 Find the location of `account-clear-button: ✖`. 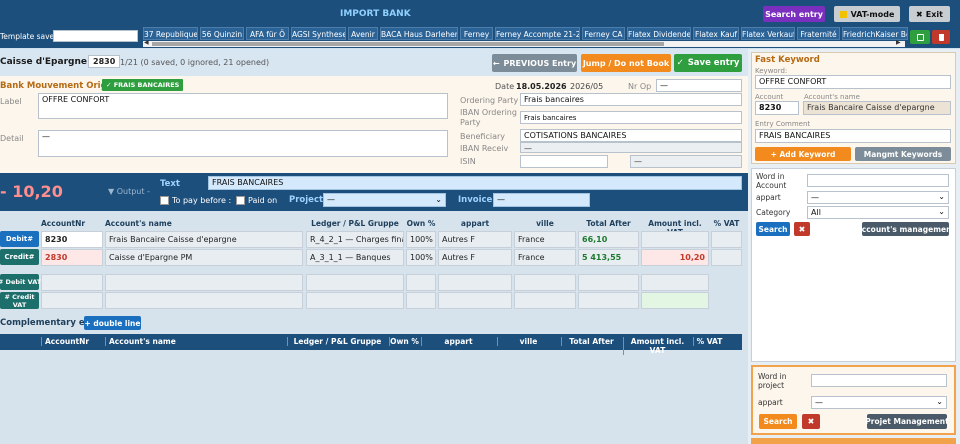

account-clear-button: ✖ is located at coordinates (802, 229).